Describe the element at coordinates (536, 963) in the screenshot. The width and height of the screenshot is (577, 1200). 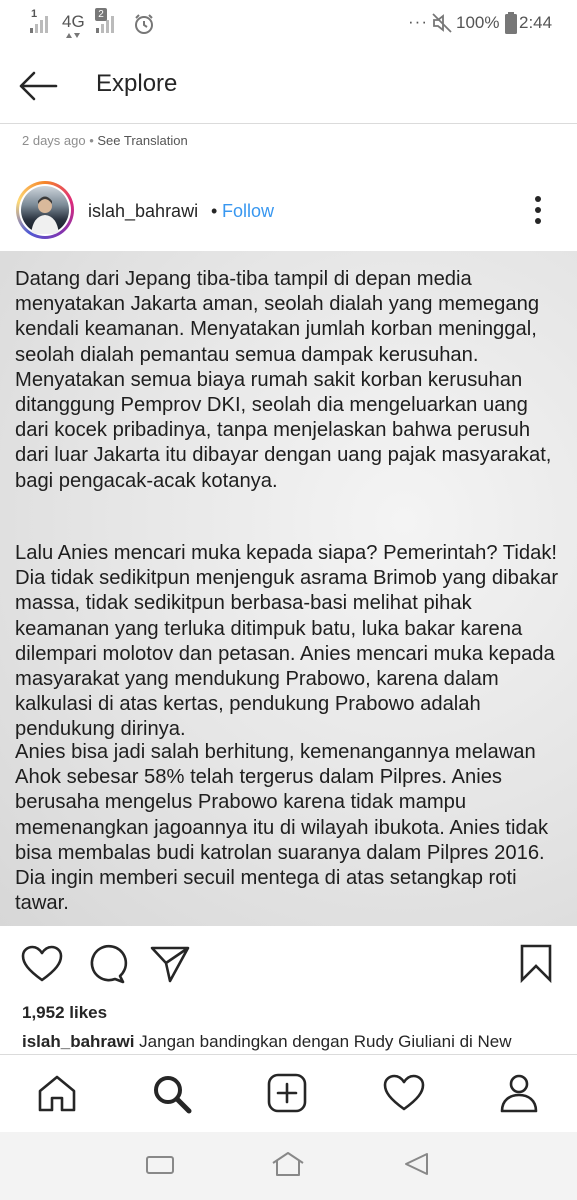
I see `bookmark-icon` at that location.